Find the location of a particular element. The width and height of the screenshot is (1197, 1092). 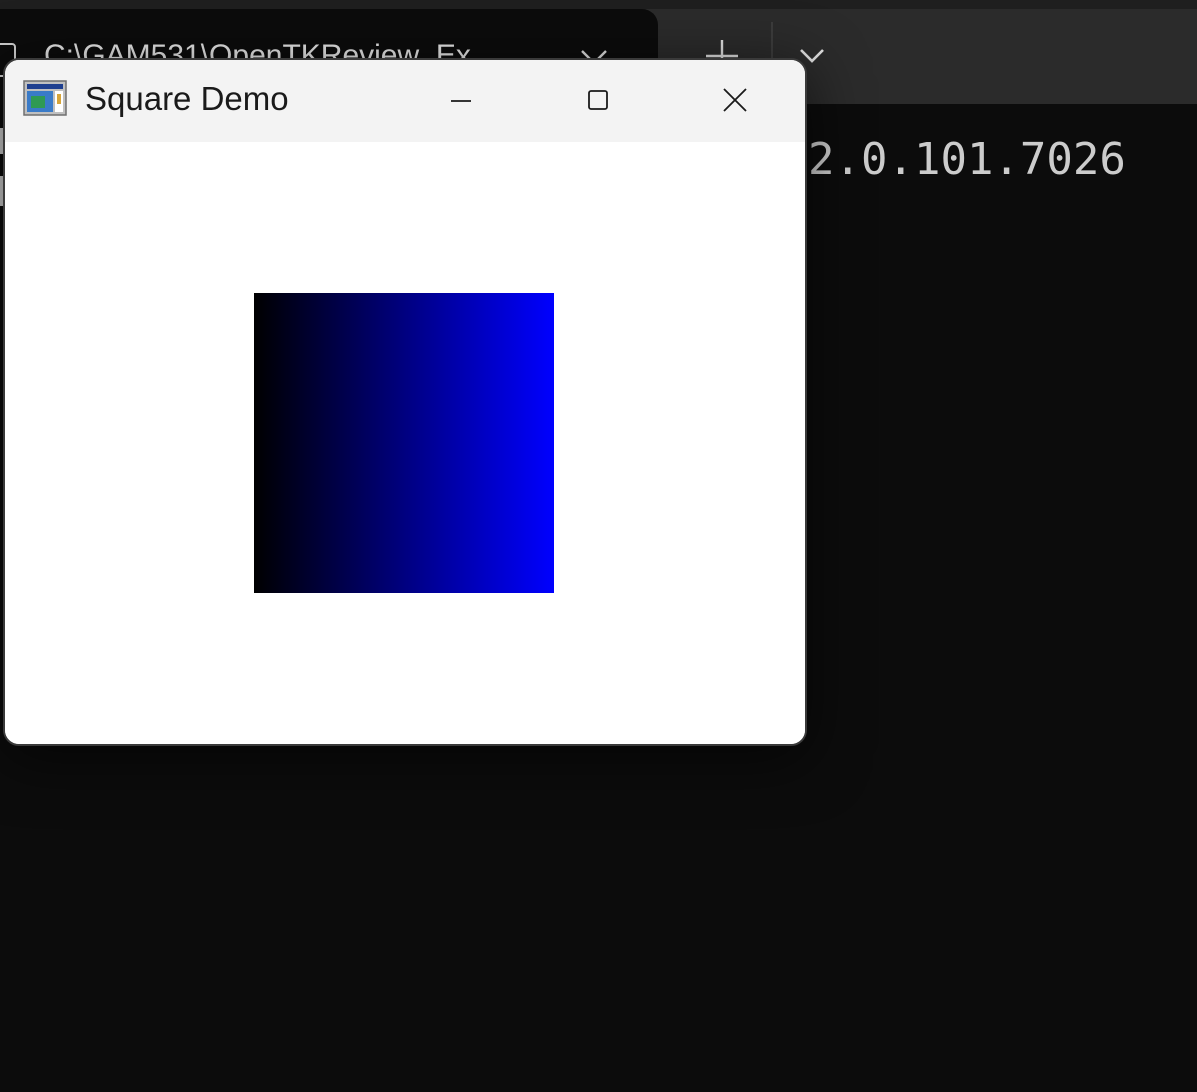

close-icon is located at coordinates (735, 100).